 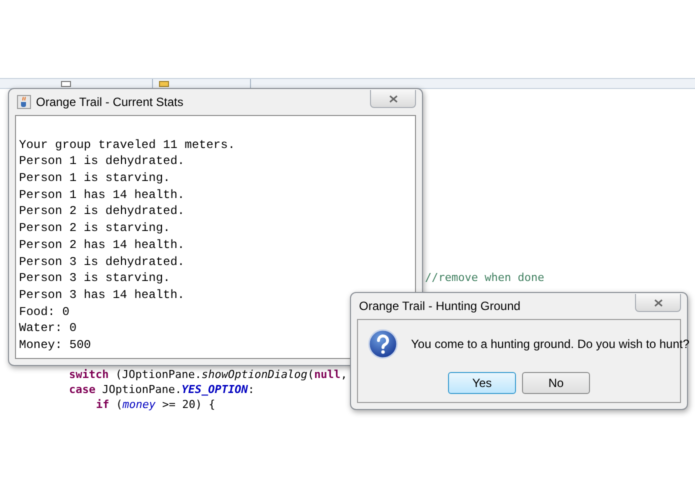 I want to click on code-line: if (money >= 20) {, so click(x=156, y=404).